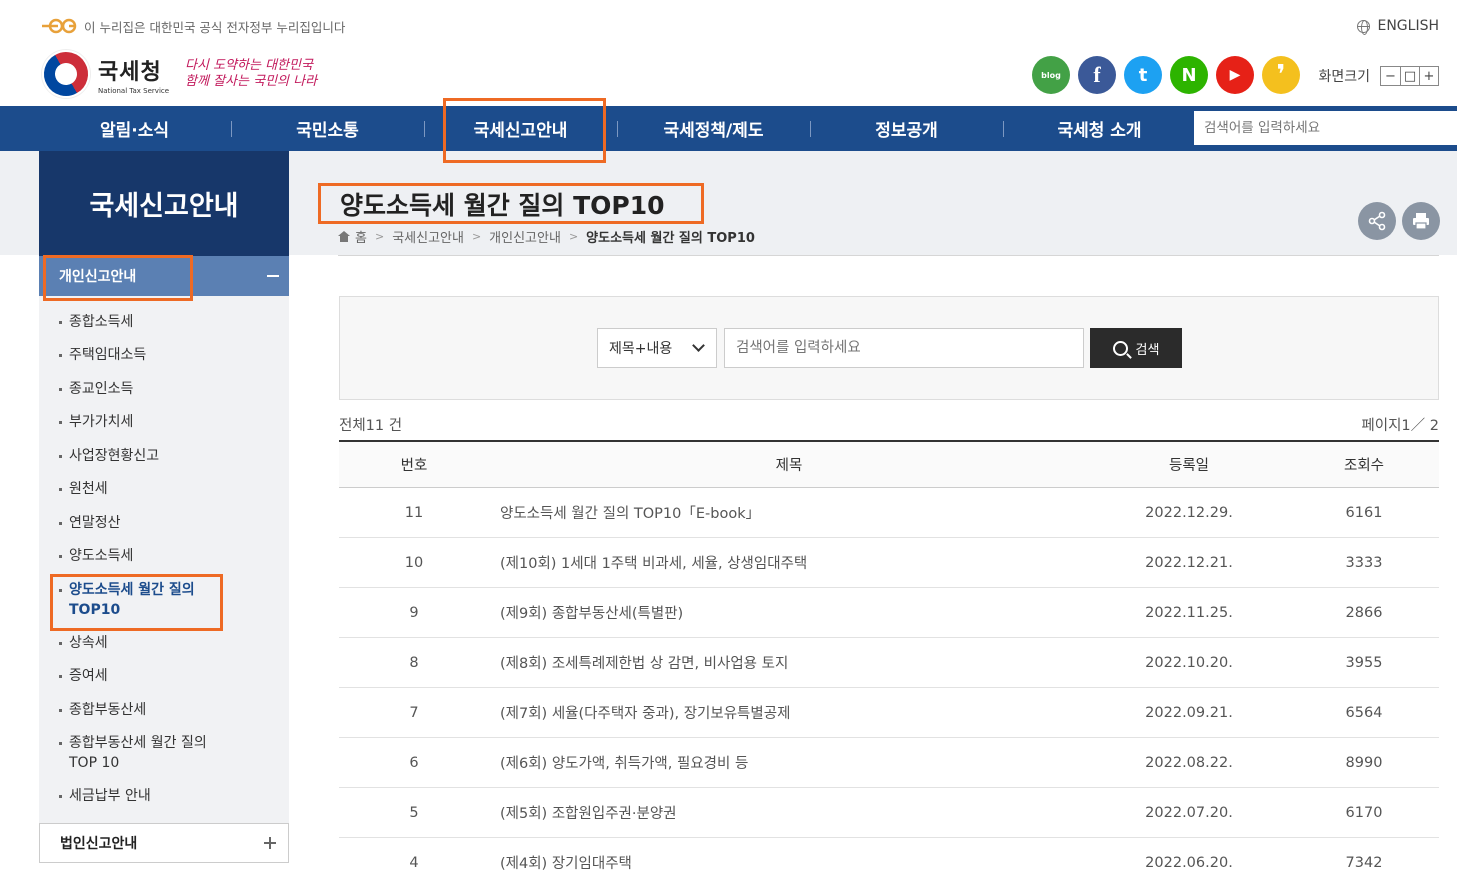 Image resolution: width=1457 pixels, height=884 pixels. What do you see at coordinates (118, 278) in the screenshot?
I see `highlight-sidebar-group` at bounding box center [118, 278].